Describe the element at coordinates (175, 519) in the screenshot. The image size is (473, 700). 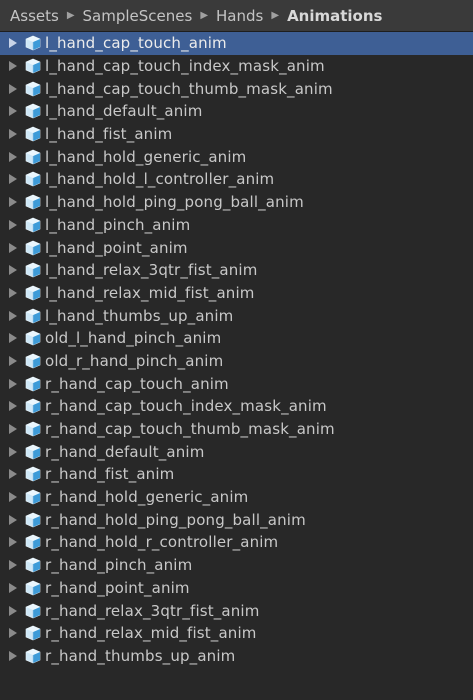
I see `asset-name: r_hand_hold_ping_pong_ball_anim` at that location.